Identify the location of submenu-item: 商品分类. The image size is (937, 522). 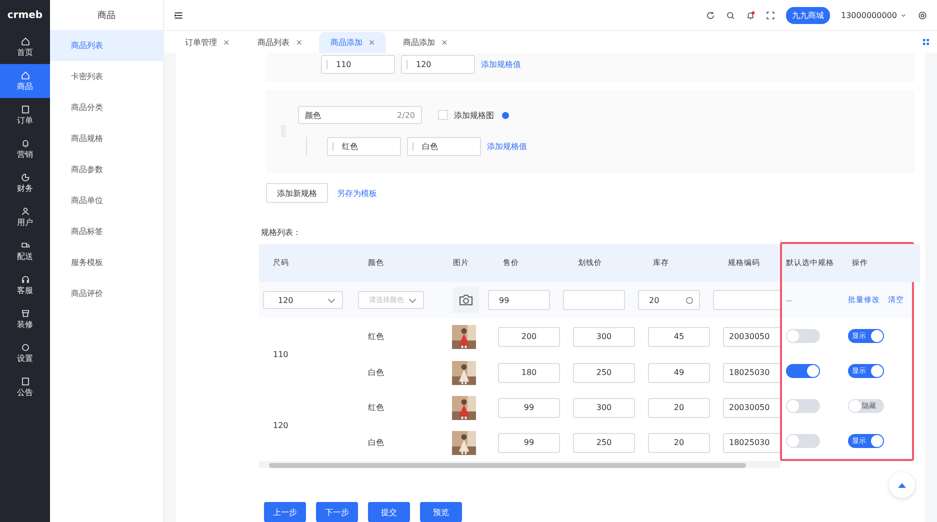
(106, 107).